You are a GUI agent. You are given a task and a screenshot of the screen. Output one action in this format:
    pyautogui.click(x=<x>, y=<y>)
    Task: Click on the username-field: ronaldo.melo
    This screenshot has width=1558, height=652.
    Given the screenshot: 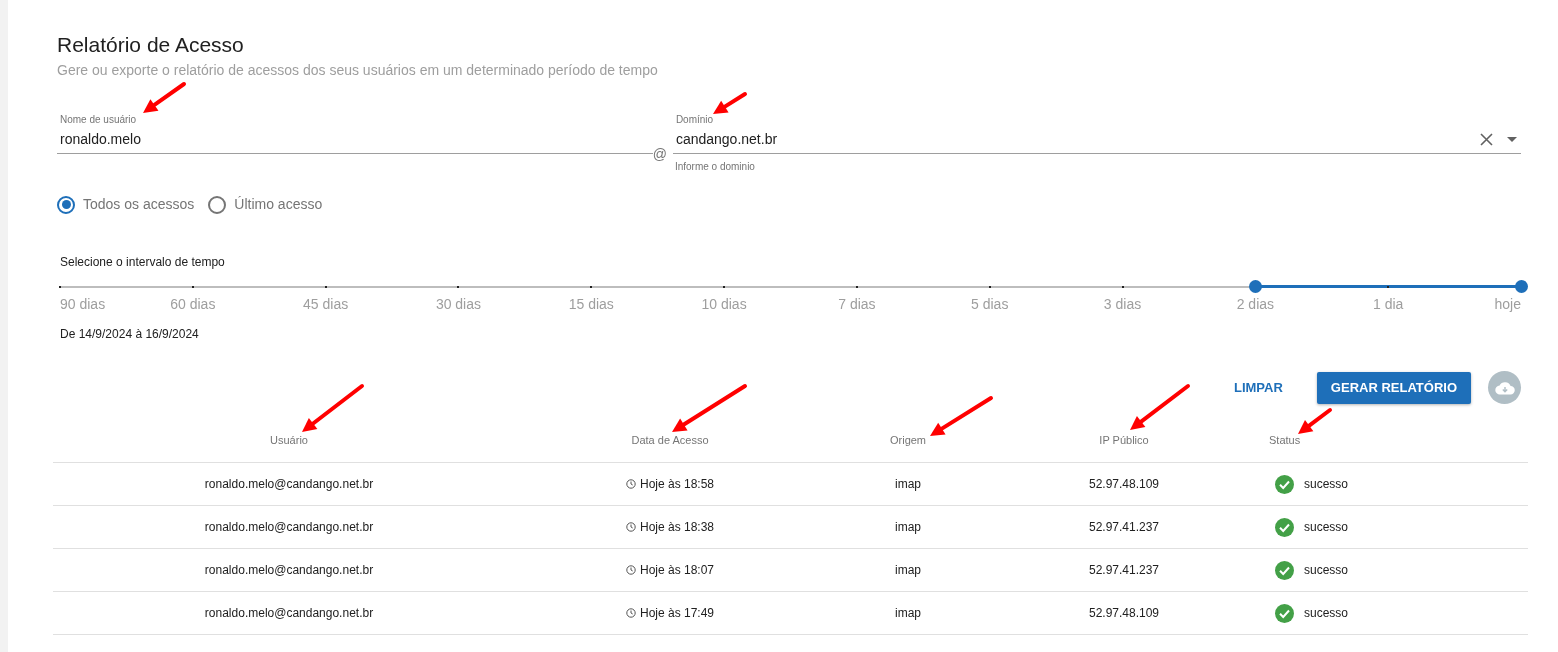 What is the action you would take?
    pyautogui.click(x=355, y=140)
    